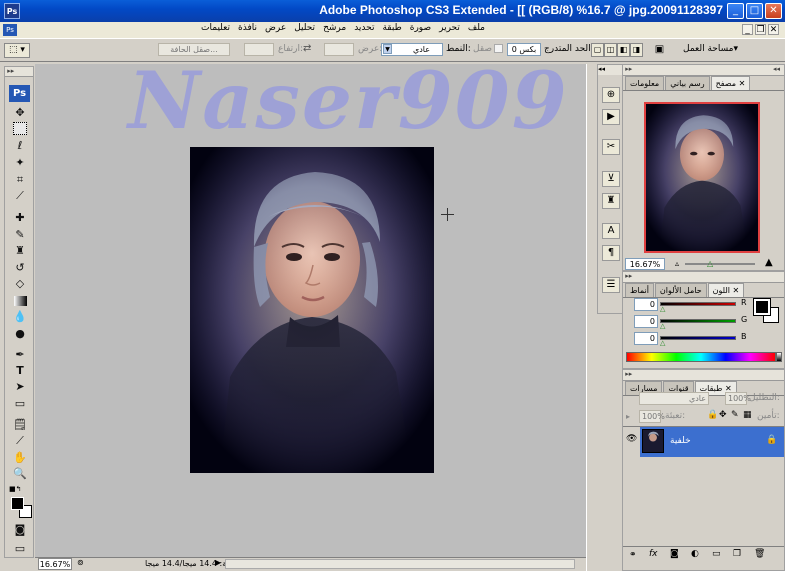  I want to click on zoom-tool-icon: 🔍, so click(20, 474).